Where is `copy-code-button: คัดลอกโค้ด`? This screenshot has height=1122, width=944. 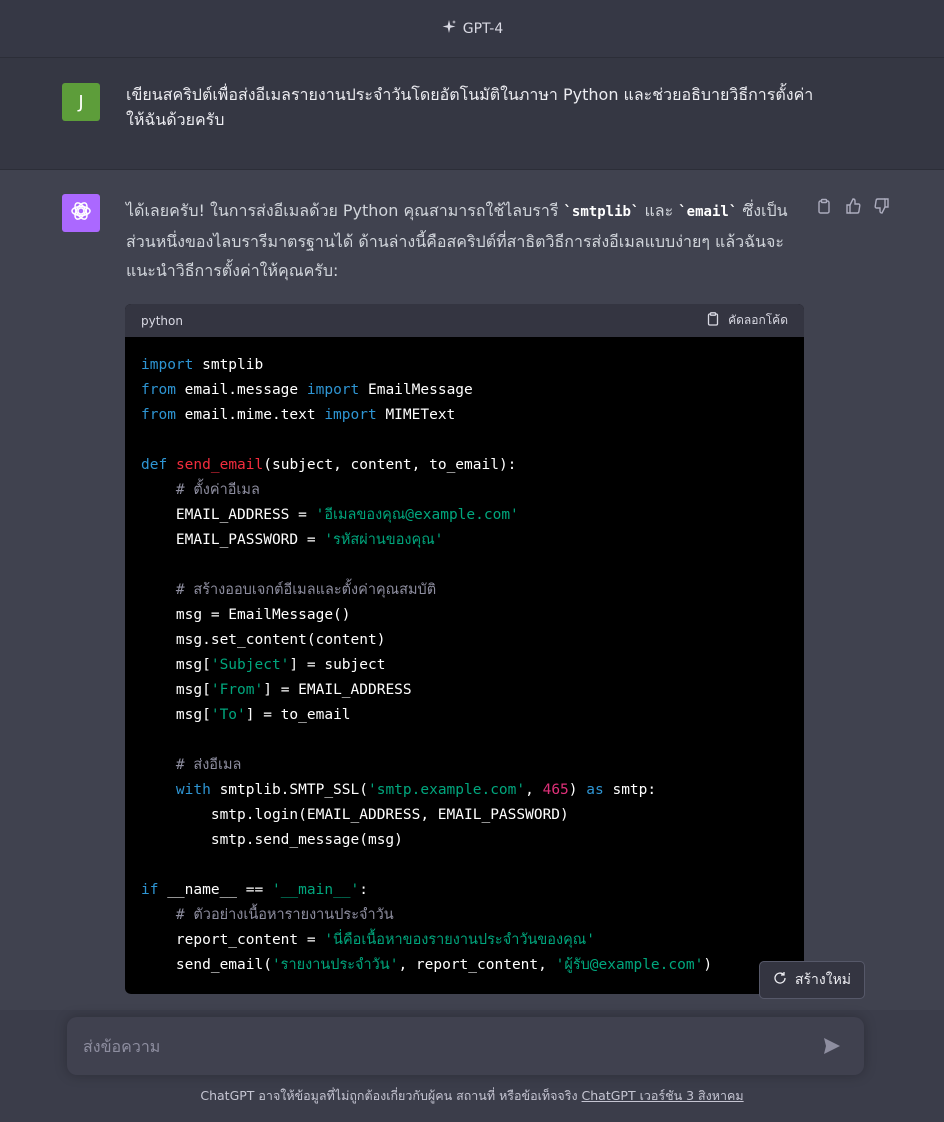
copy-code-button: คัดลอกโค้ด is located at coordinates (747, 320).